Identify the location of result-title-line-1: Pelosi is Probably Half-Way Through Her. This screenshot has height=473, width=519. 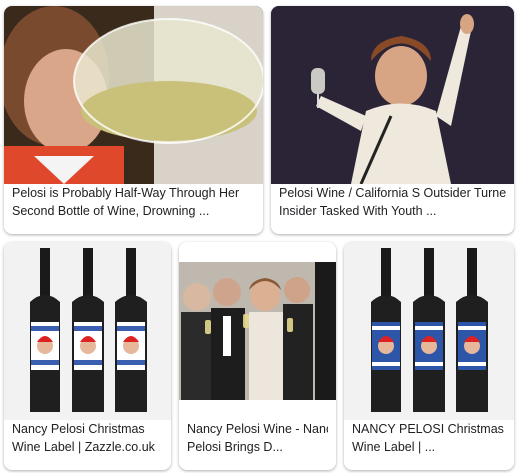
(133, 193).